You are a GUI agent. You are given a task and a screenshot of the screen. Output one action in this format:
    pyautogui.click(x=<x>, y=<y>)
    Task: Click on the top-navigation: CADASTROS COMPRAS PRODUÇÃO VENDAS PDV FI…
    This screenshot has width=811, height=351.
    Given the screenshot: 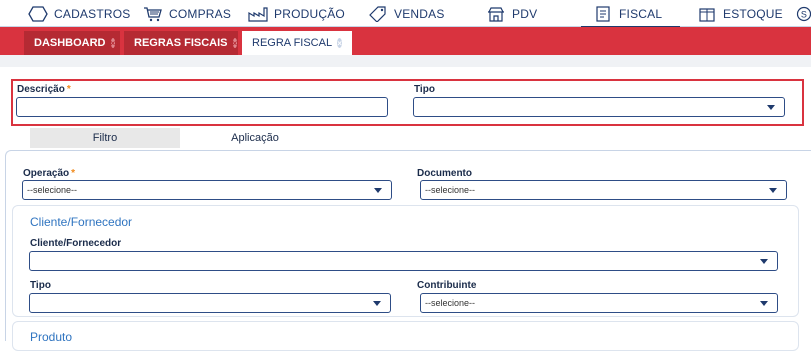 What is the action you would take?
    pyautogui.click(x=405, y=14)
    